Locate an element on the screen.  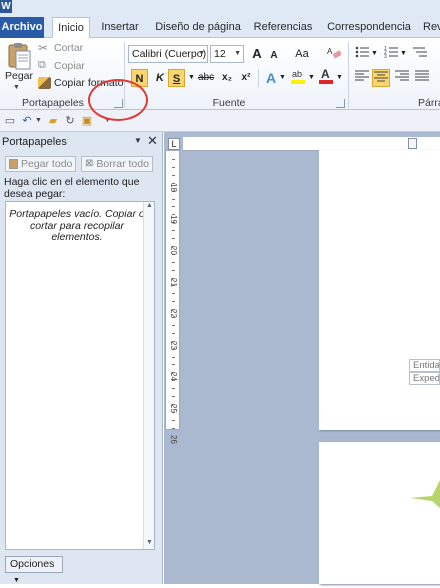
subscript-button: x₂ is located at coordinates (227, 78).